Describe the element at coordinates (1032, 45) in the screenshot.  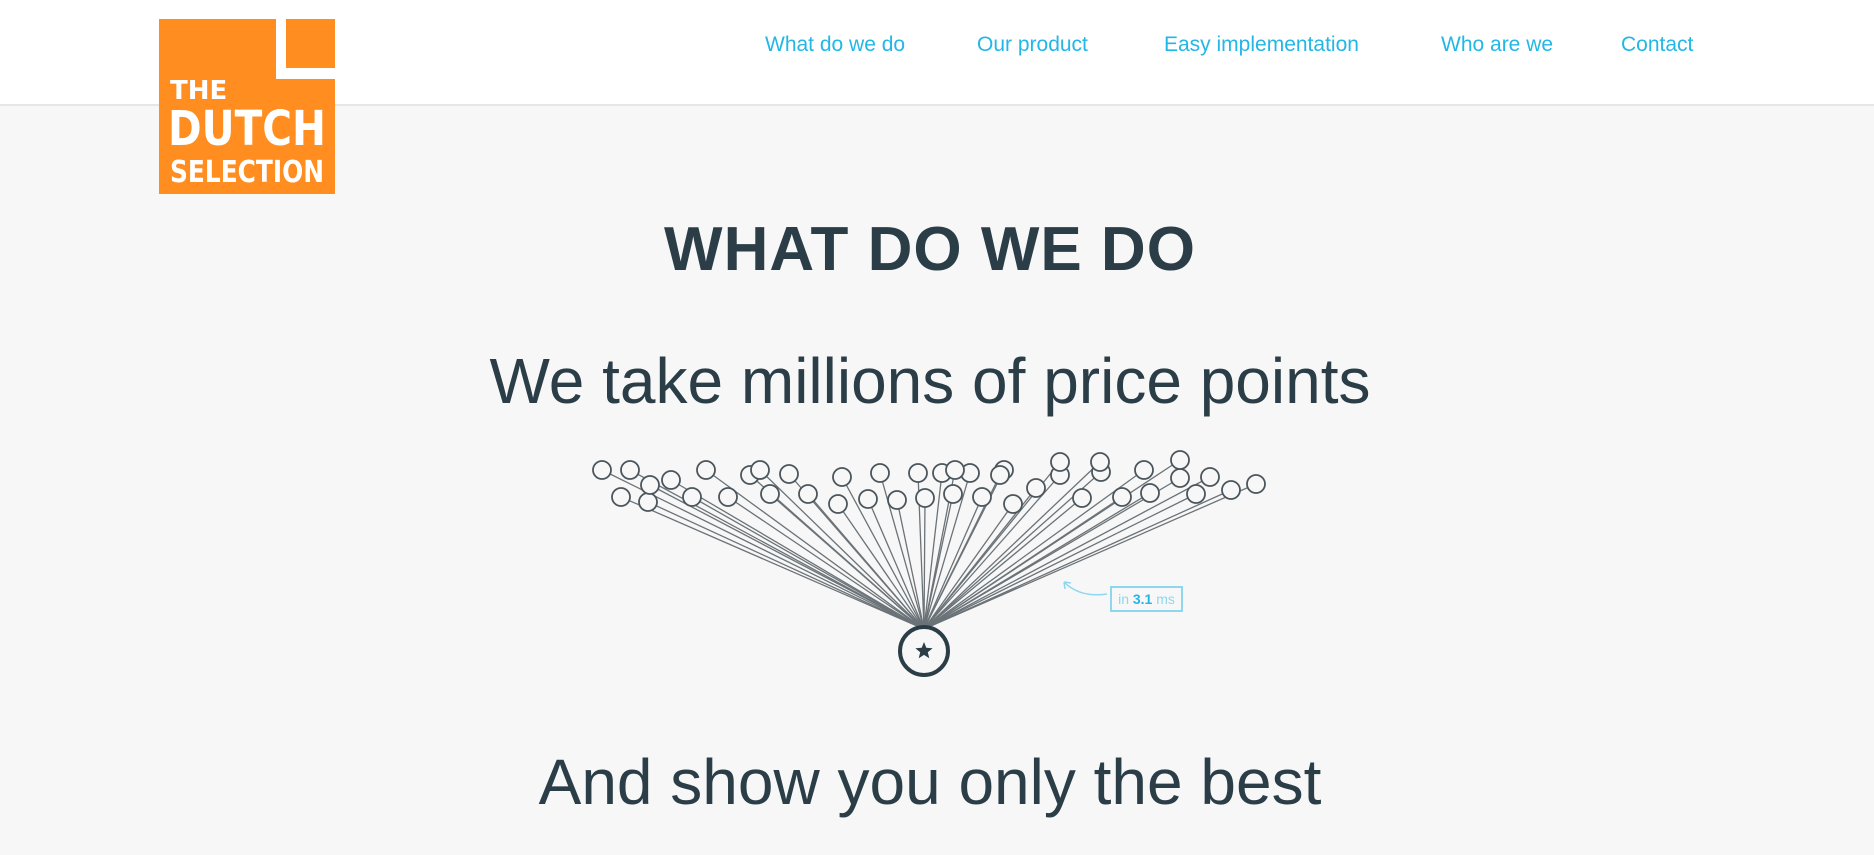
I see `nav-link-our-product: Our product` at that location.